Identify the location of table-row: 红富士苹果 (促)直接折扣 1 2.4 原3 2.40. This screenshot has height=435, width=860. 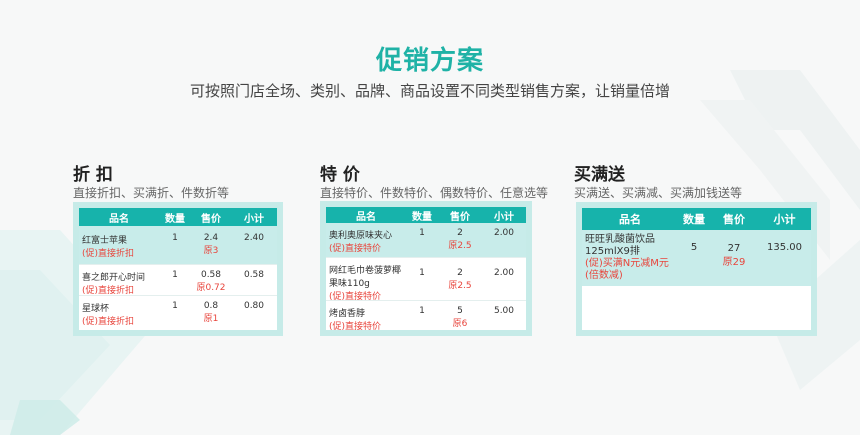
(178, 245).